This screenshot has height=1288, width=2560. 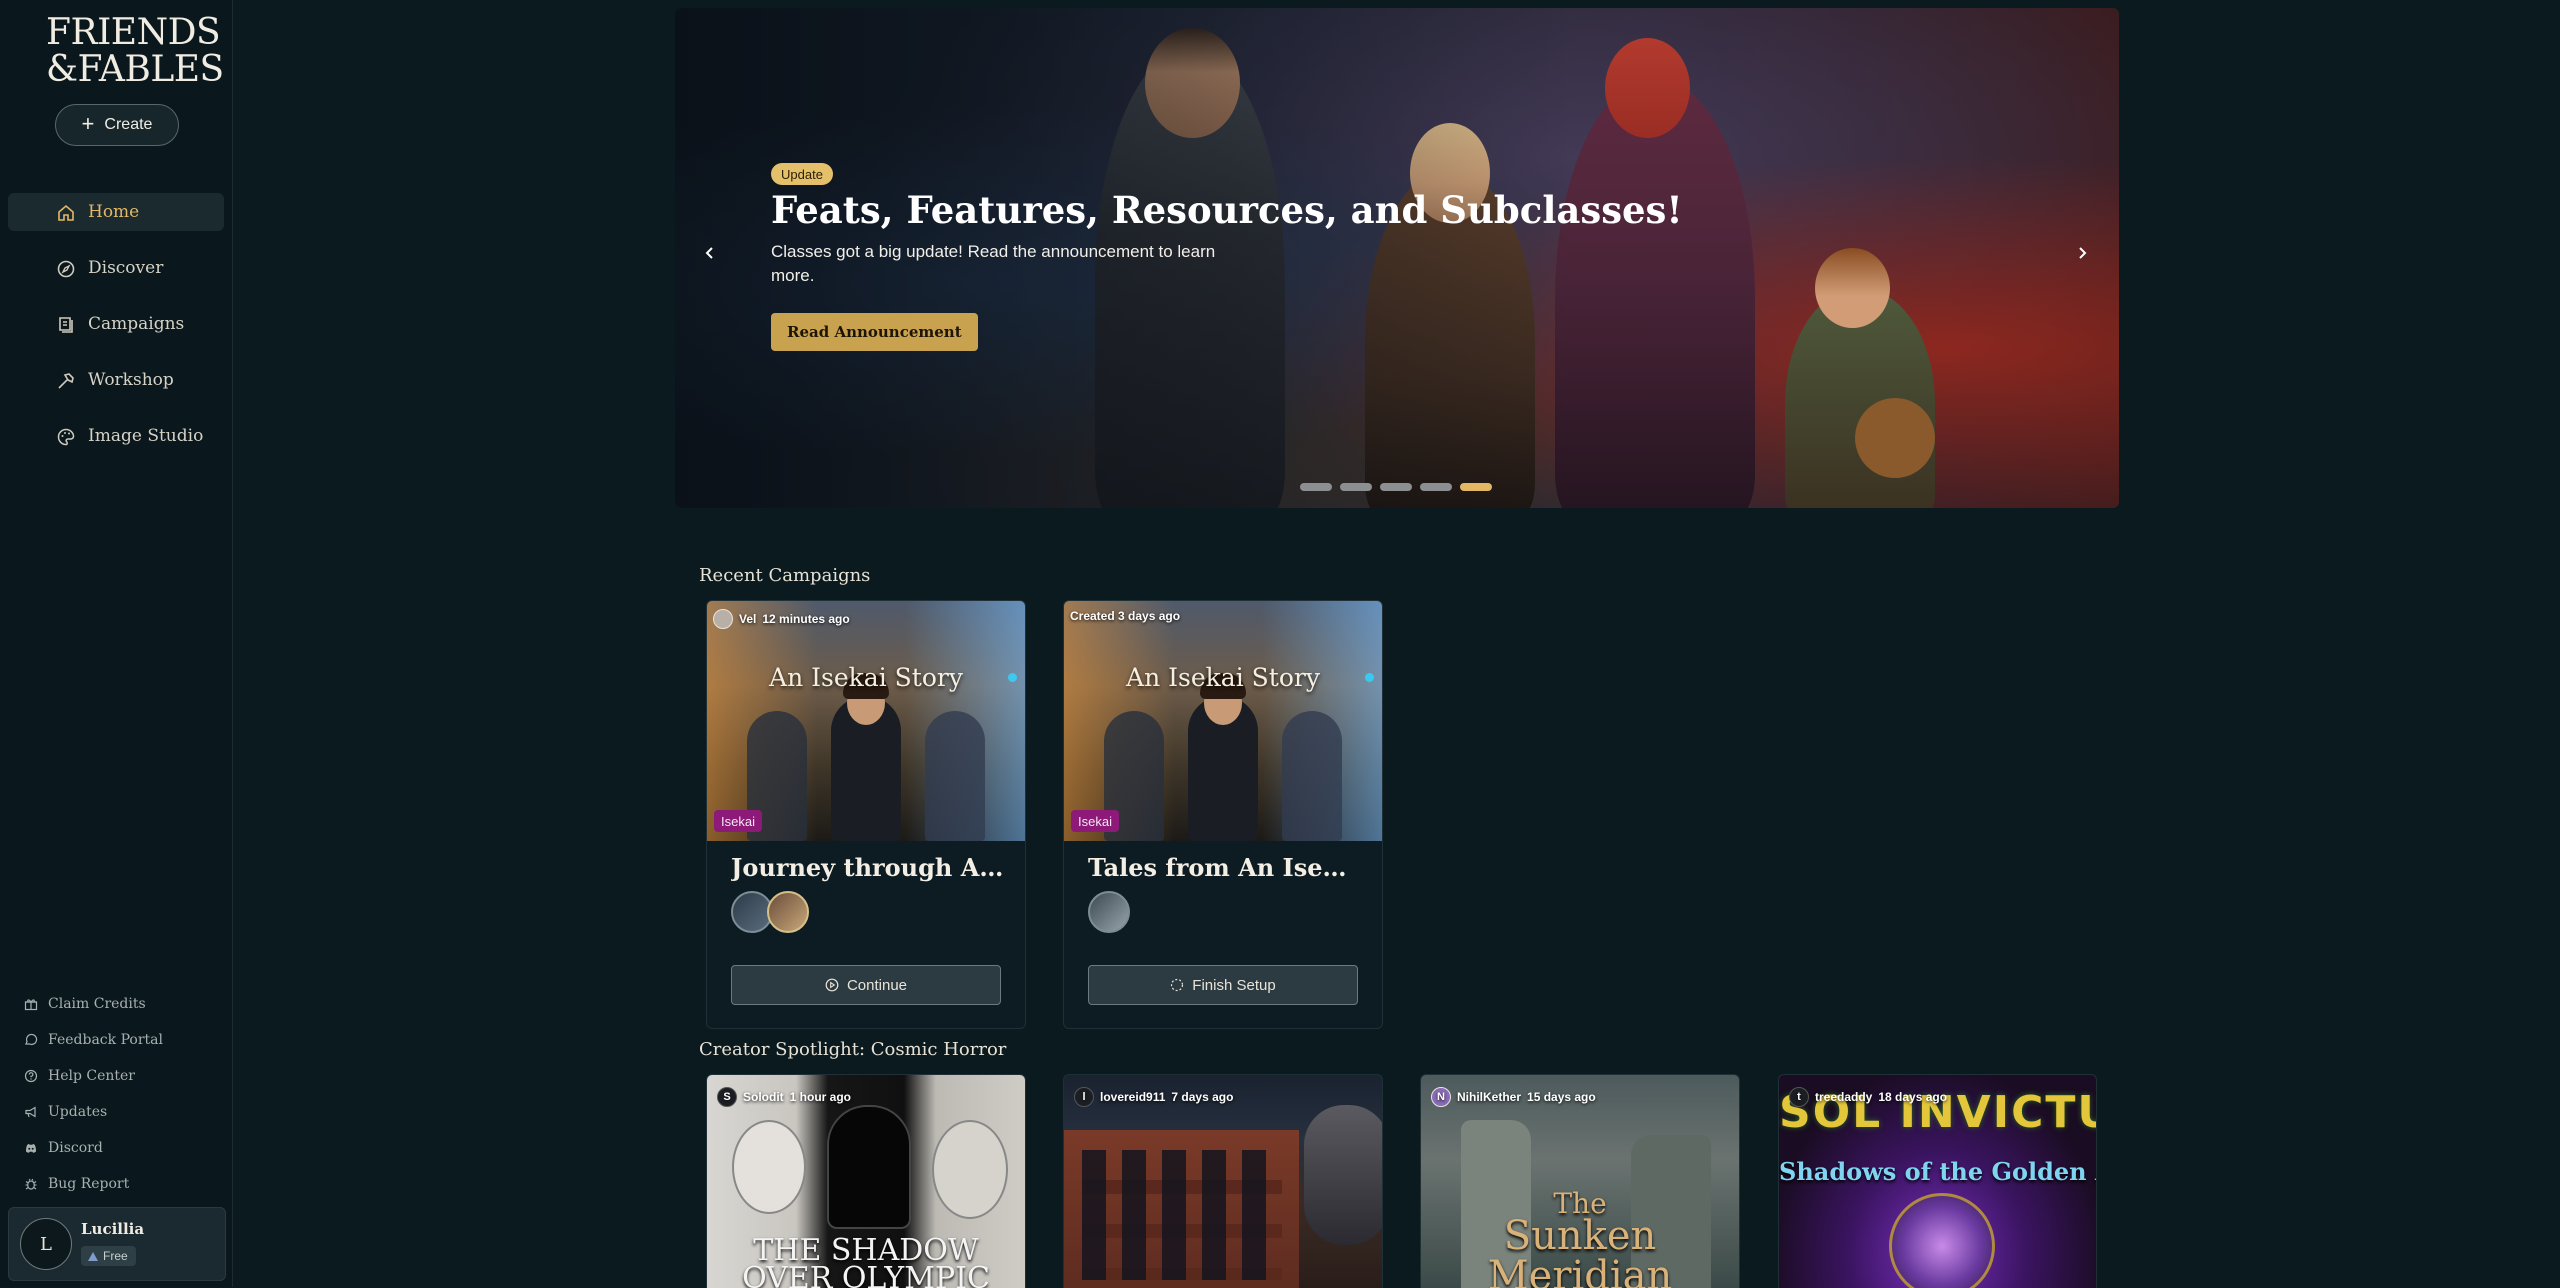 I want to click on create-label: Create, so click(x=128, y=124).